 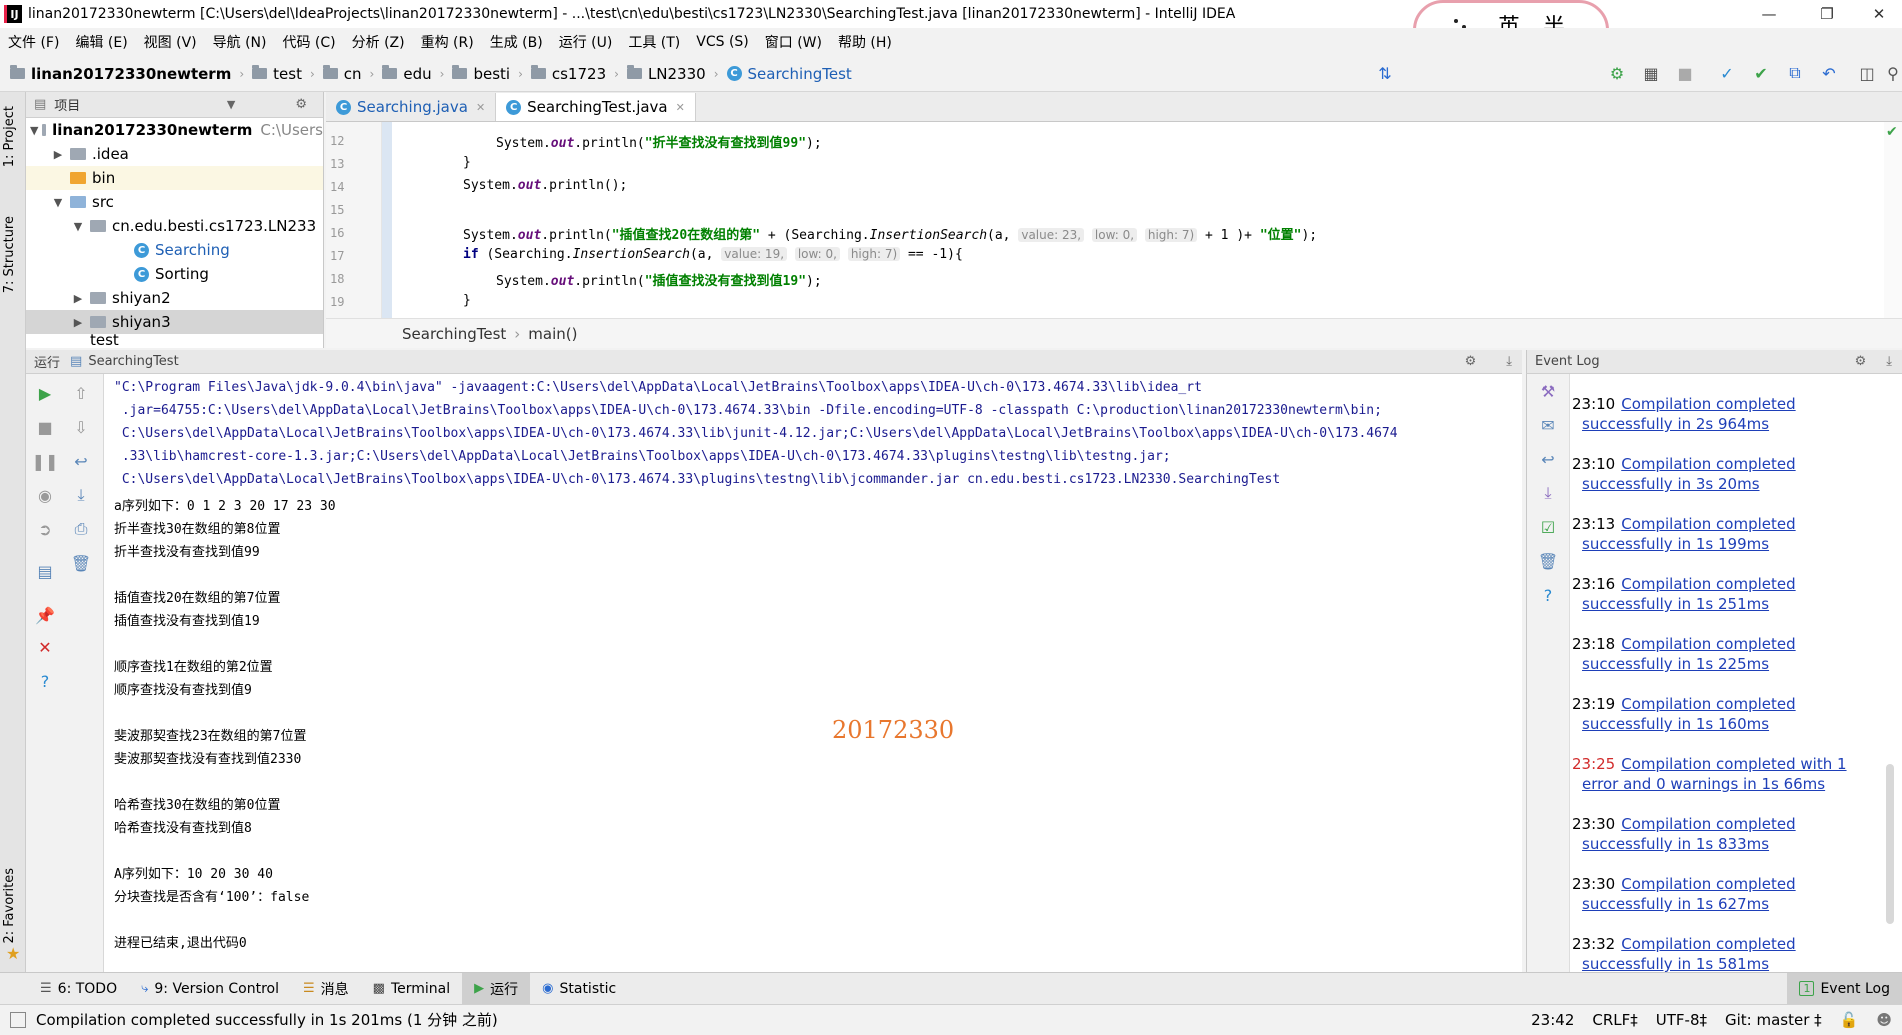 I want to click on coverage-icon: ▦, so click(x=1651, y=73).